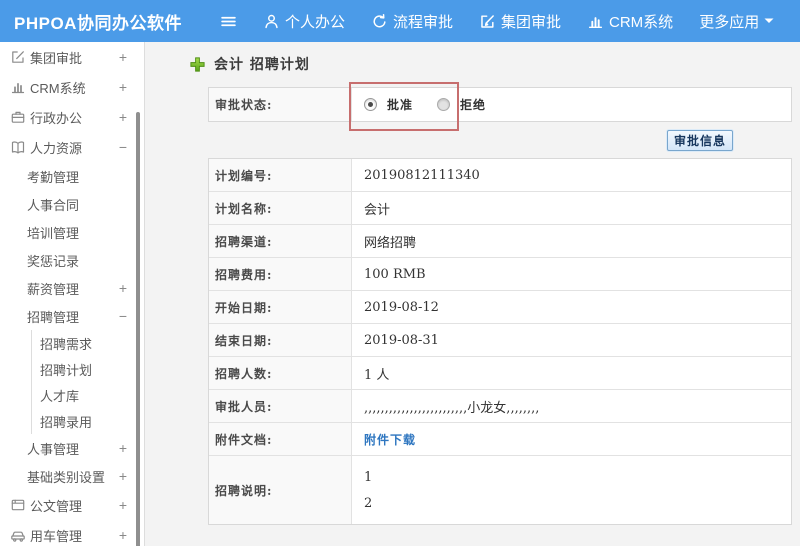  I want to click on car-icon, so click(18, 535).